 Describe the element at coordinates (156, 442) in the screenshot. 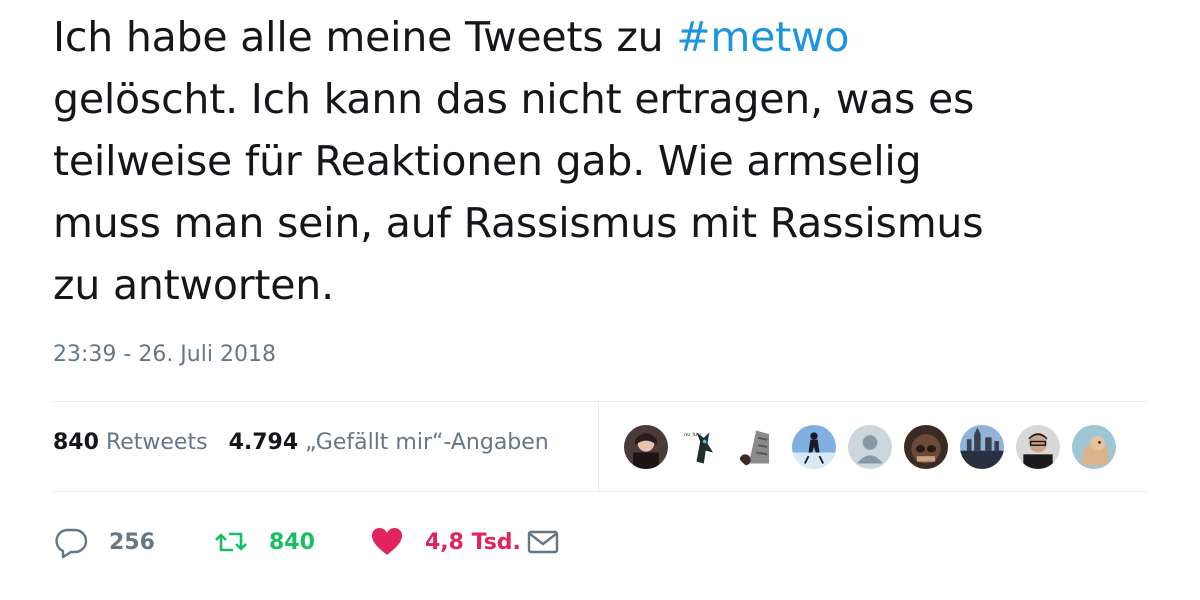

I see `retweets-stat-label: Retweets` at that location.